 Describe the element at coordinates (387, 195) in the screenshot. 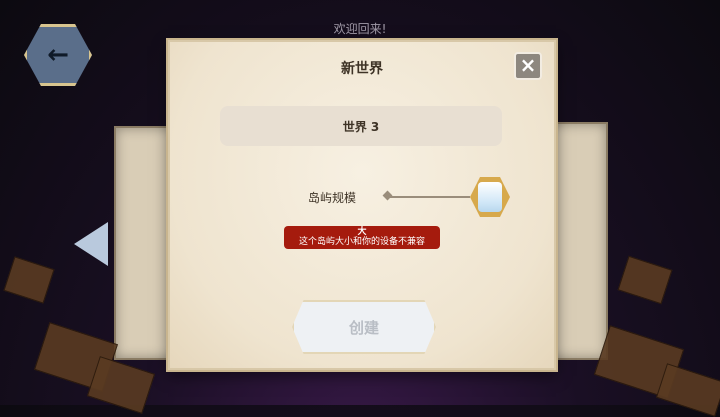

I see `slider-min-marker` at that location.